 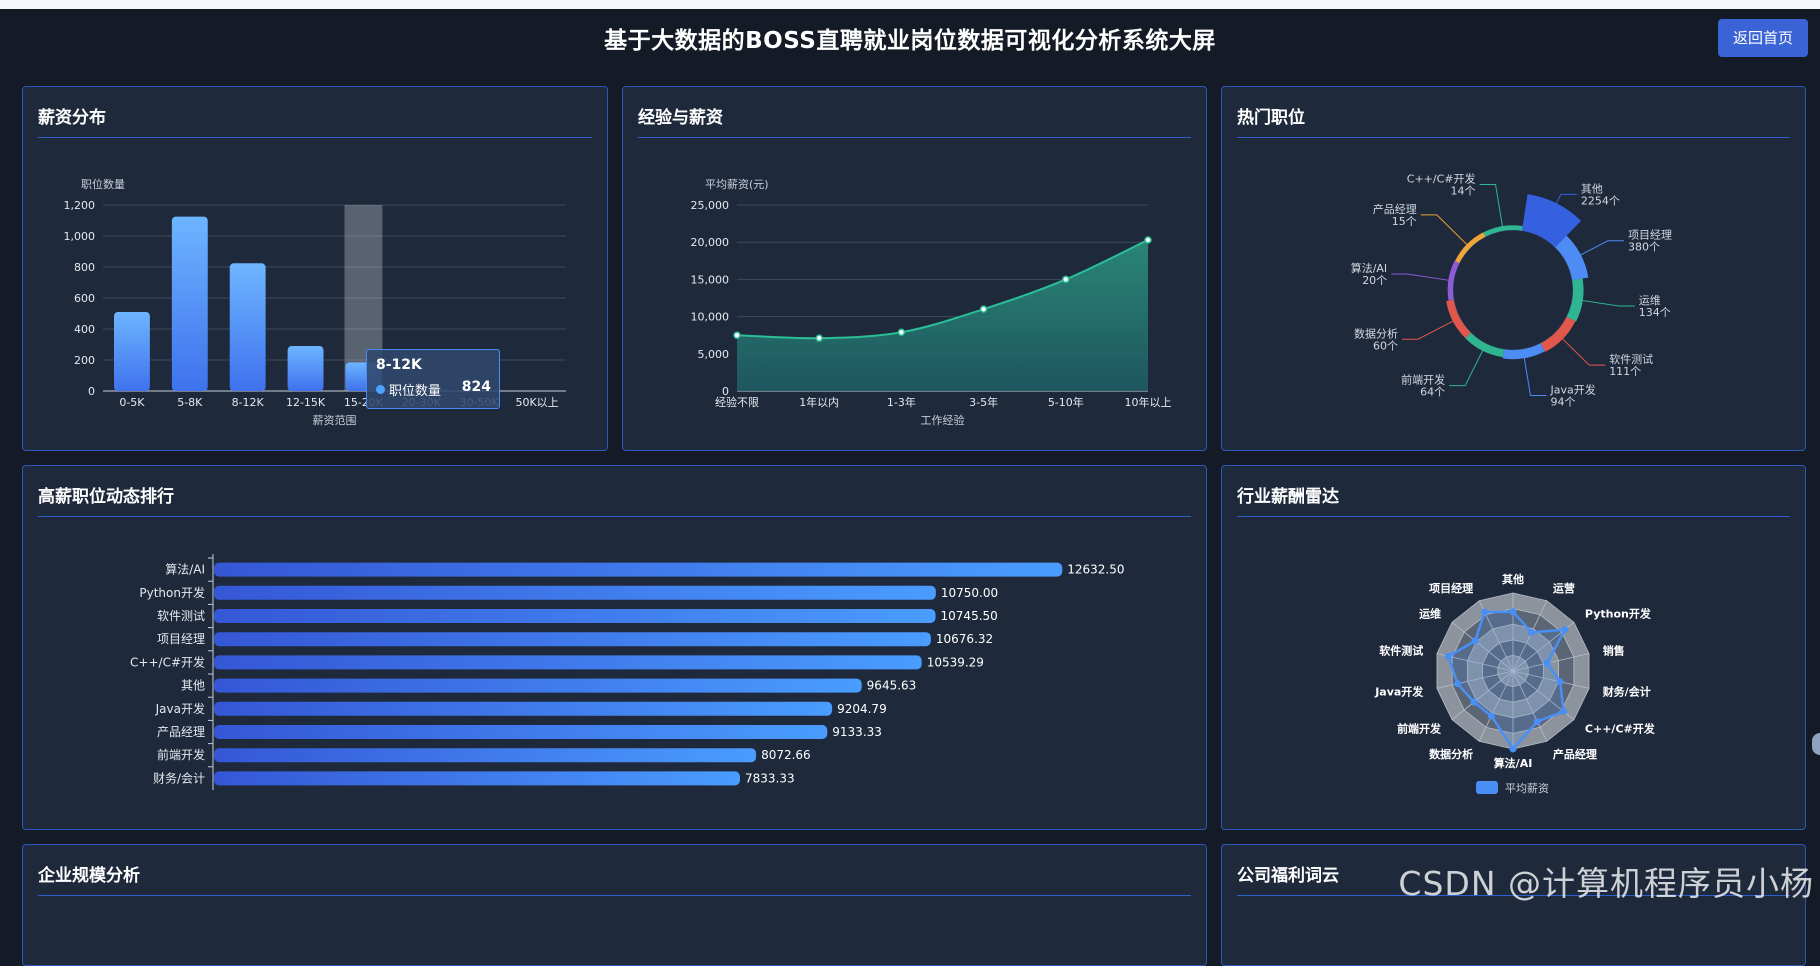 What do you see at coordinates (380, 389) in the screenshot?
I see `series-marker-icon` at bounding box center [380, 389].